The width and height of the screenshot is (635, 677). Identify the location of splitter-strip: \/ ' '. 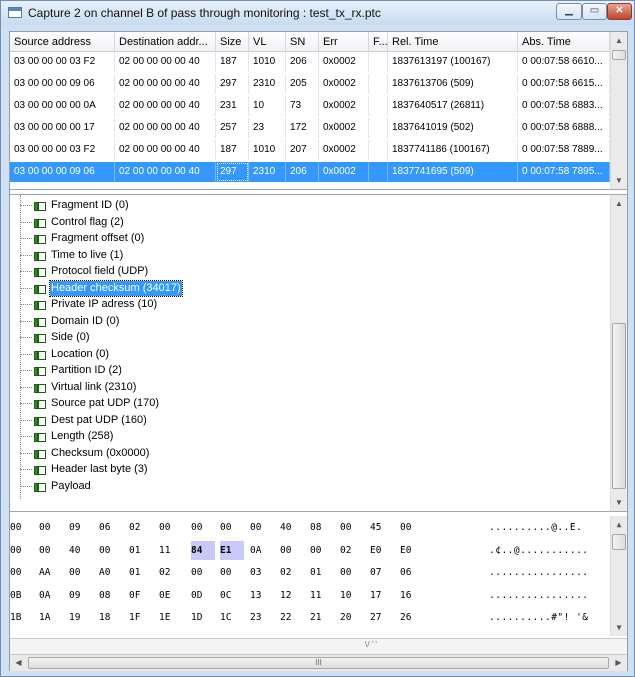
(318, 646).